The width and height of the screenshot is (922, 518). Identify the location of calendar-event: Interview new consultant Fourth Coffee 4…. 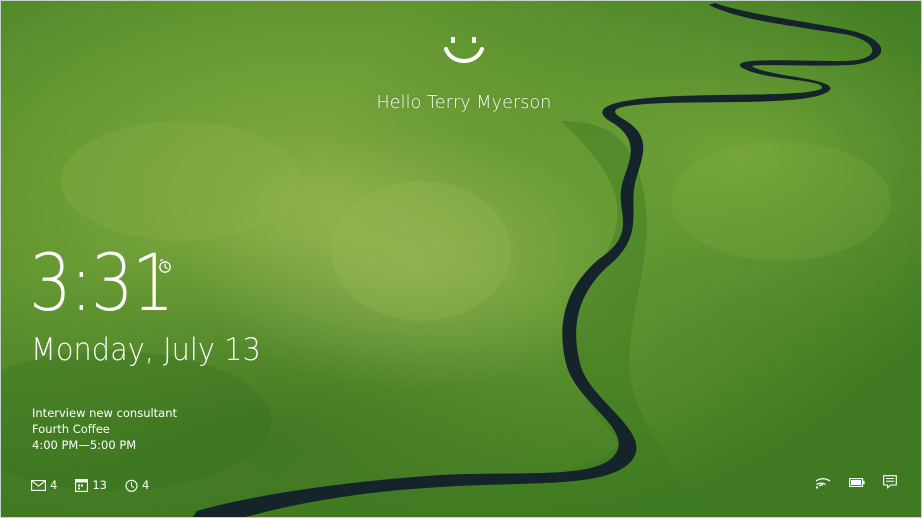
(104, 429).